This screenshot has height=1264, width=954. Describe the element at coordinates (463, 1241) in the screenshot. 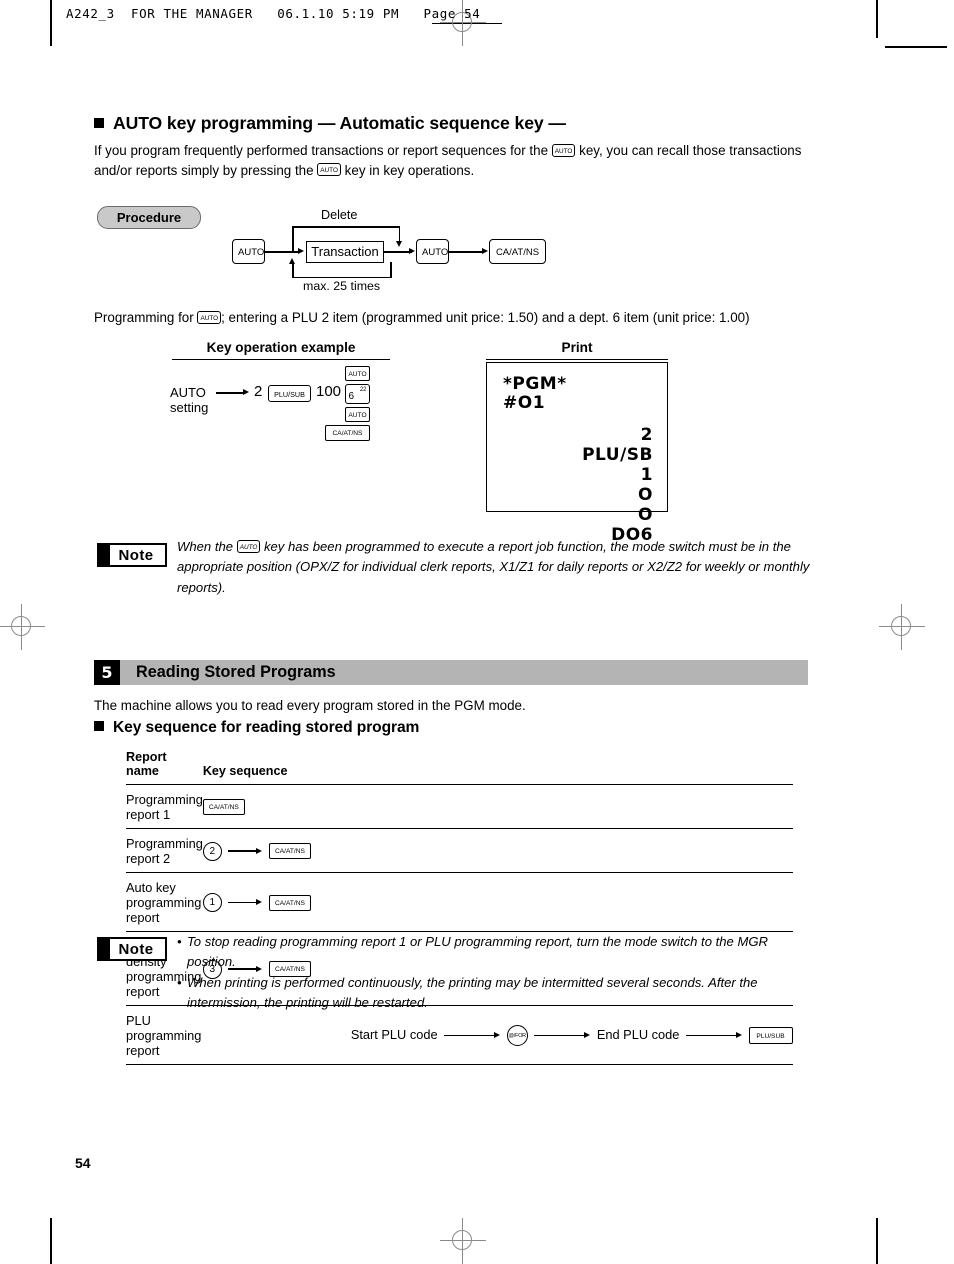

I see `registration-mark-bottom` at that location.